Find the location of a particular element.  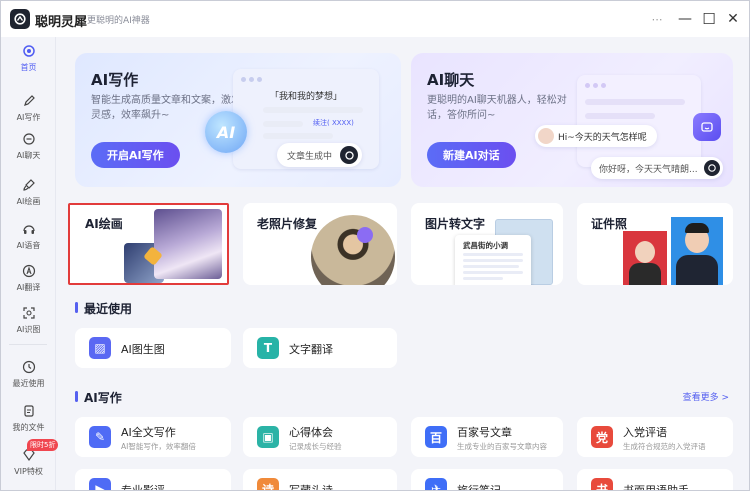

id-photo-red-image is located at coordinates (645, 258).